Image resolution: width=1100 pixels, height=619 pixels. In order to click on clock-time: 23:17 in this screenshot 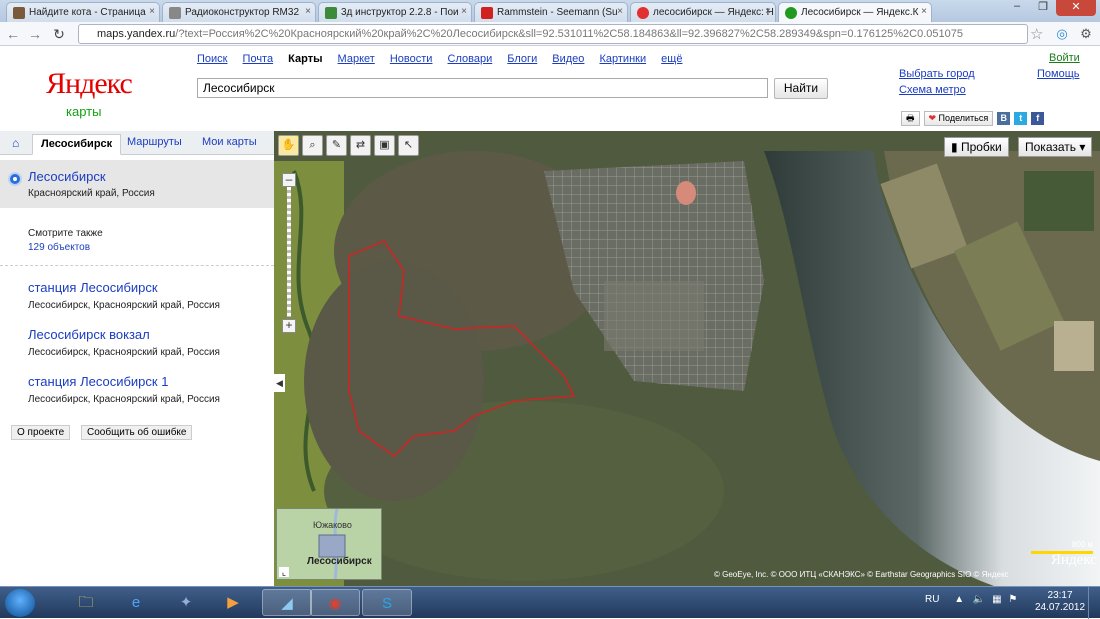, I will do `click(1060, 595)`.